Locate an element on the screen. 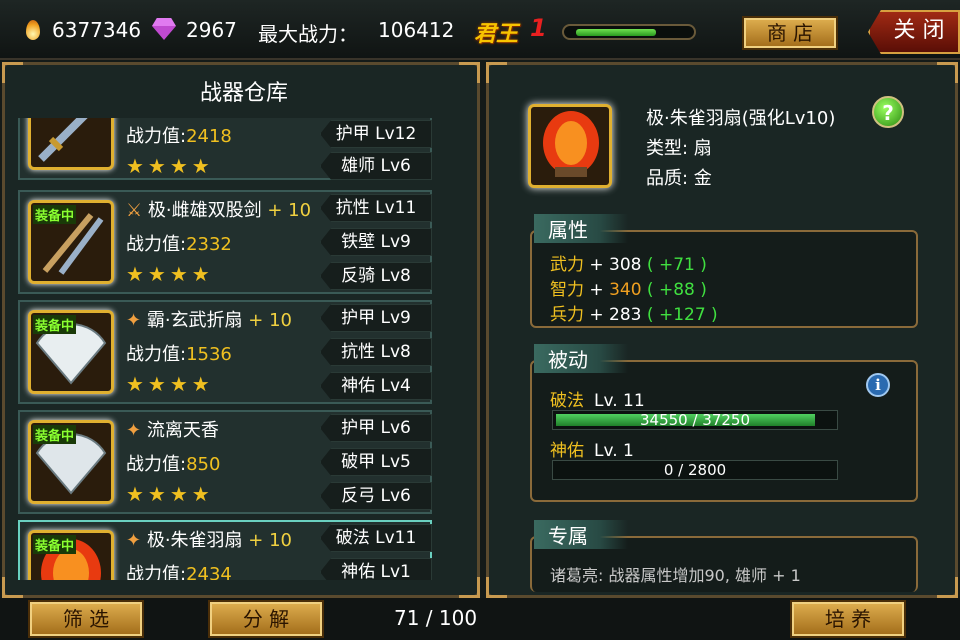 The width and height of the screenshot is (960, 640). power-label: 战力值:850 is located at coordinates (173, 464).